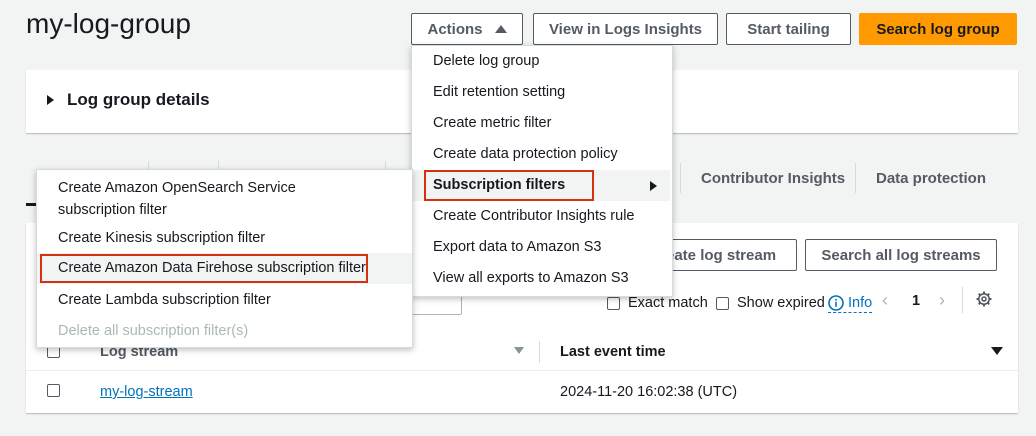 This screenshot has height=436, width=1036. I want to click on create-log-stream-button: eate log stream, so click(725, 255).